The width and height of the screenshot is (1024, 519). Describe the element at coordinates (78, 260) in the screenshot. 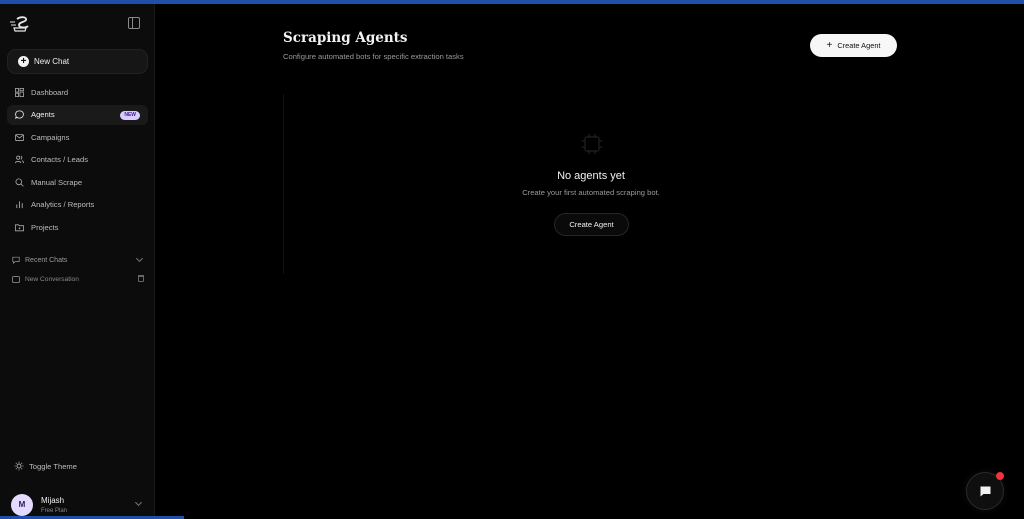

I see `recent-chats-header: Recent Chats` at that location.